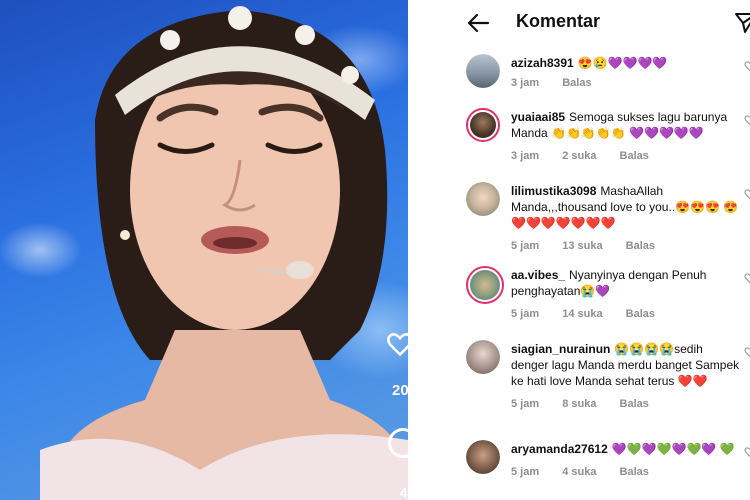 This screenshot has height=500, width=750. What do you see at coordinates (579, 156) in the screenshot?
I see `comment-like-count: 2 suka` at bounding box center [579, 156].